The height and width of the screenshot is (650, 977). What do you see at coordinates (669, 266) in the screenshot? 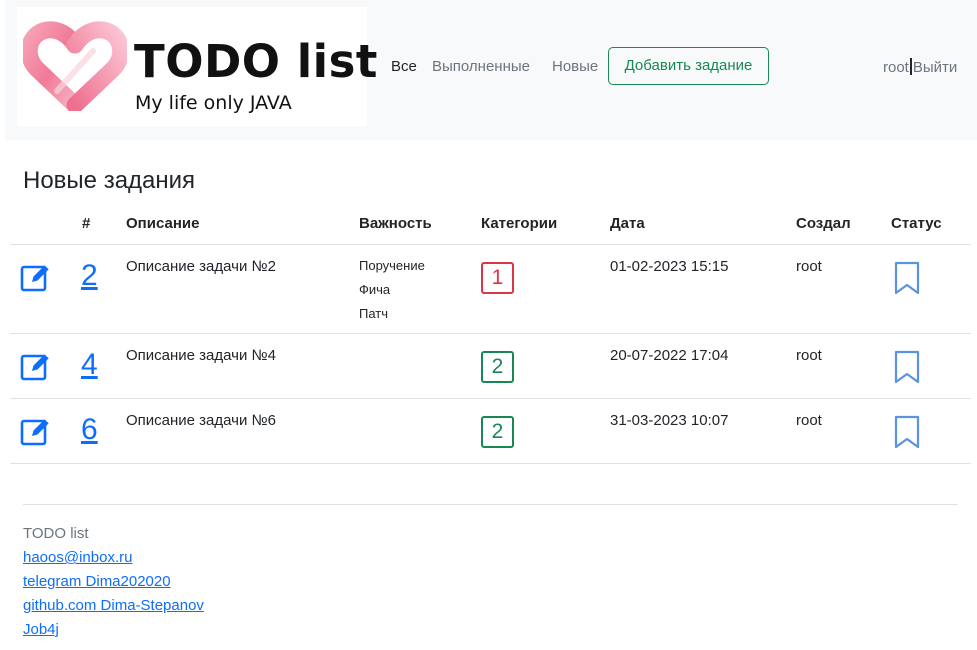
I see `task-date: 01-02-2023 15:15` at bounding box center [669, 266].